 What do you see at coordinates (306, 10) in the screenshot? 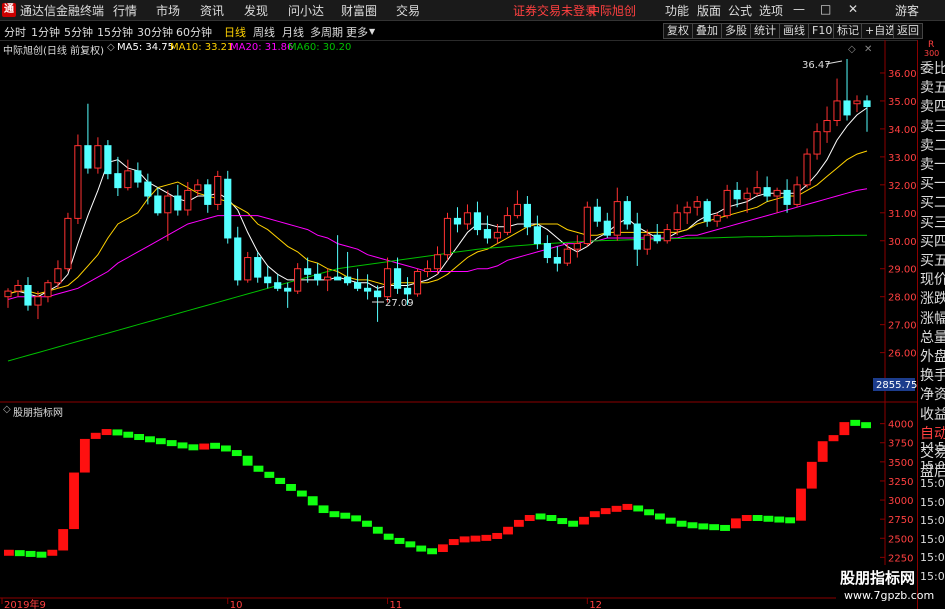
I see `menu-item-ask: 问小达` at bounding box center [306, 10].